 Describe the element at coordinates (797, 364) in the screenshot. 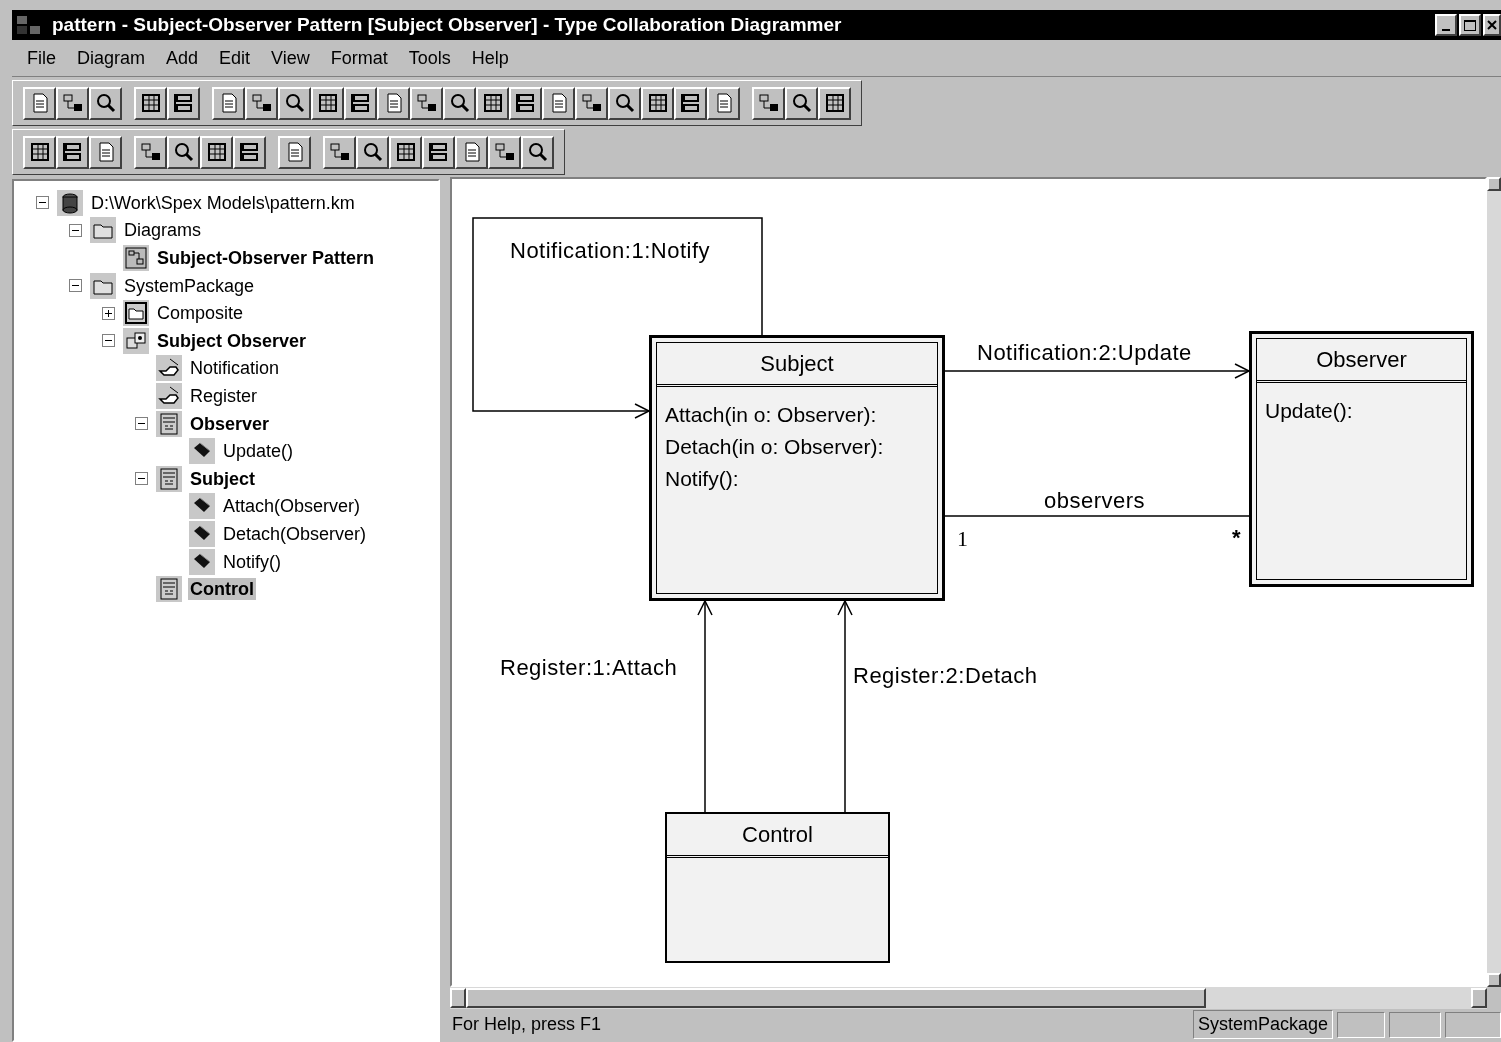

I see `class-name: Subject` at that location.